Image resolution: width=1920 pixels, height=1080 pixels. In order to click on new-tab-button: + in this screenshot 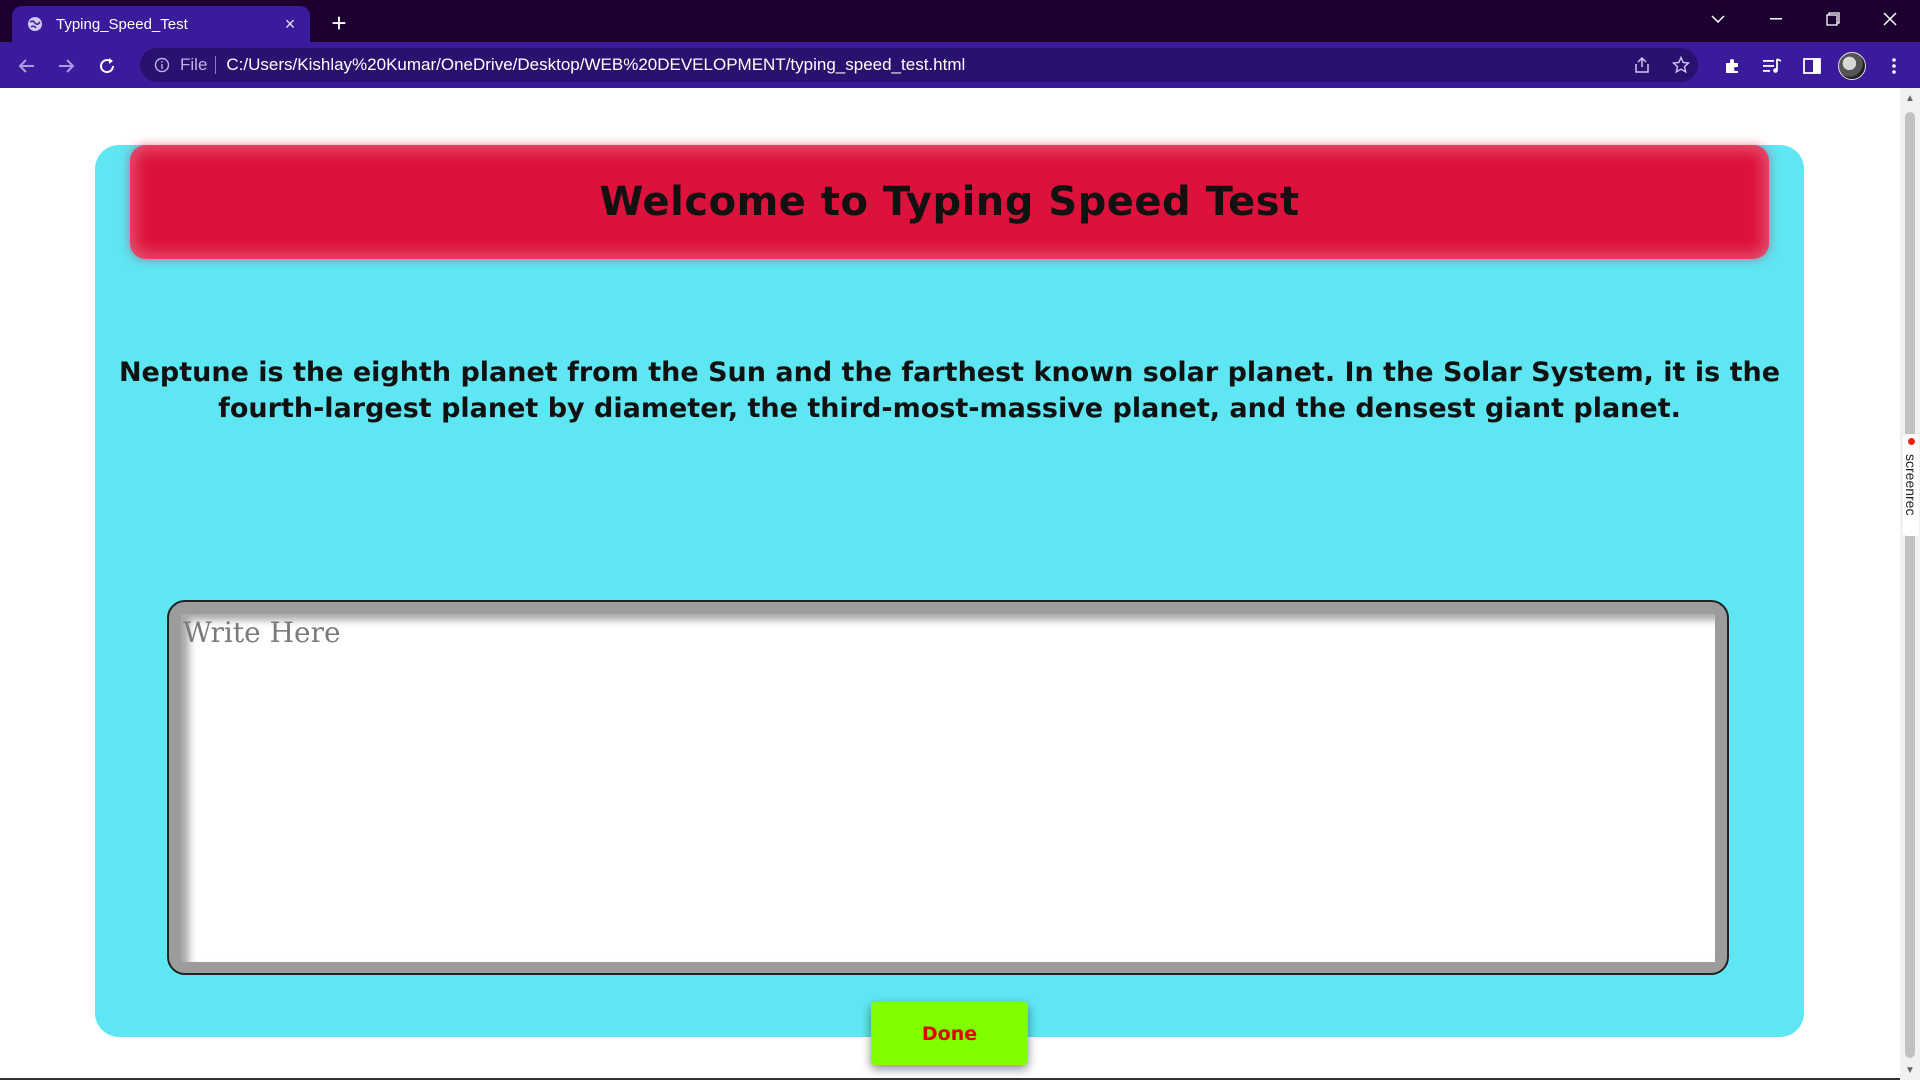, I will do `click(339, 23)`.